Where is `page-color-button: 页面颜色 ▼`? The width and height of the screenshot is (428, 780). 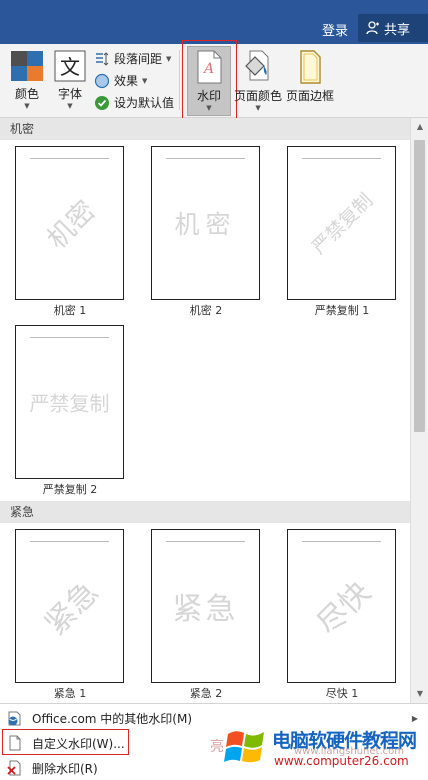 page-color-button: 页面颜色 ▼ is located at coordinates (258, 81).